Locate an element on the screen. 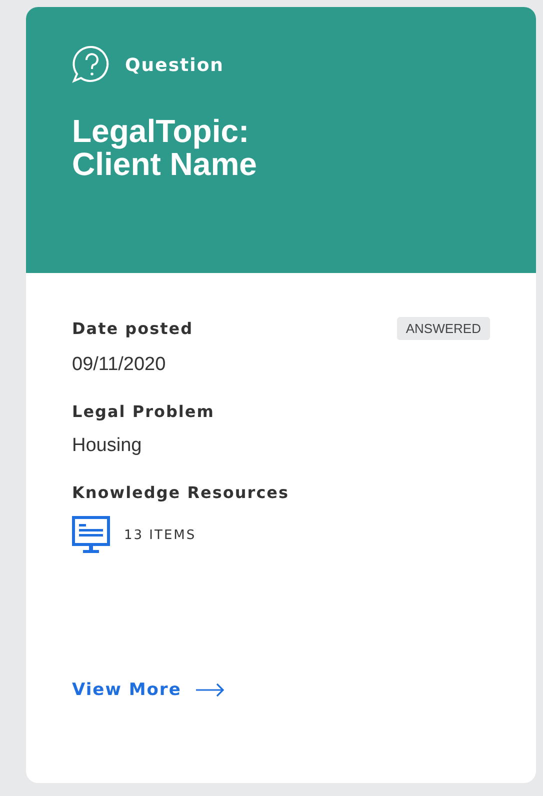  monitor-icon is located at coordinates (91, 535).